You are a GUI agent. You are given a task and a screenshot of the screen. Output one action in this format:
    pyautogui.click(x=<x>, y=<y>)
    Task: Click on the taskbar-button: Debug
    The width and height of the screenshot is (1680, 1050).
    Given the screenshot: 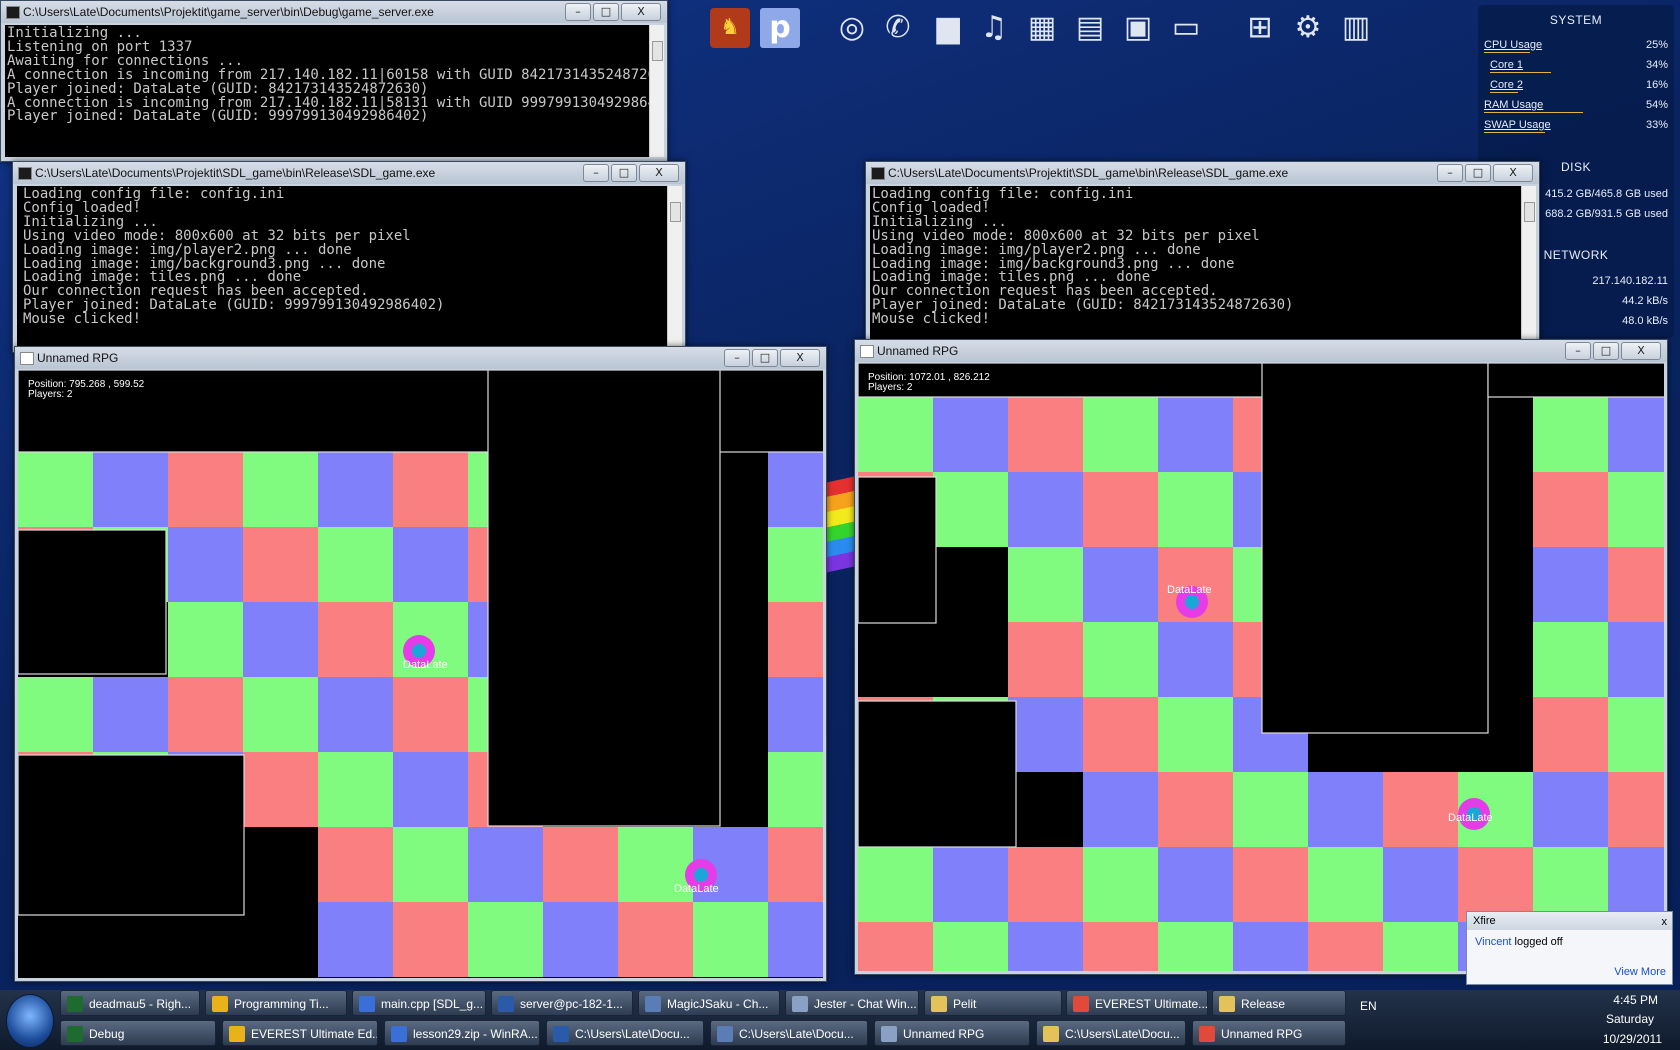 What is the action you would take?
    pyautogui.click(x=138, y=1033)
    